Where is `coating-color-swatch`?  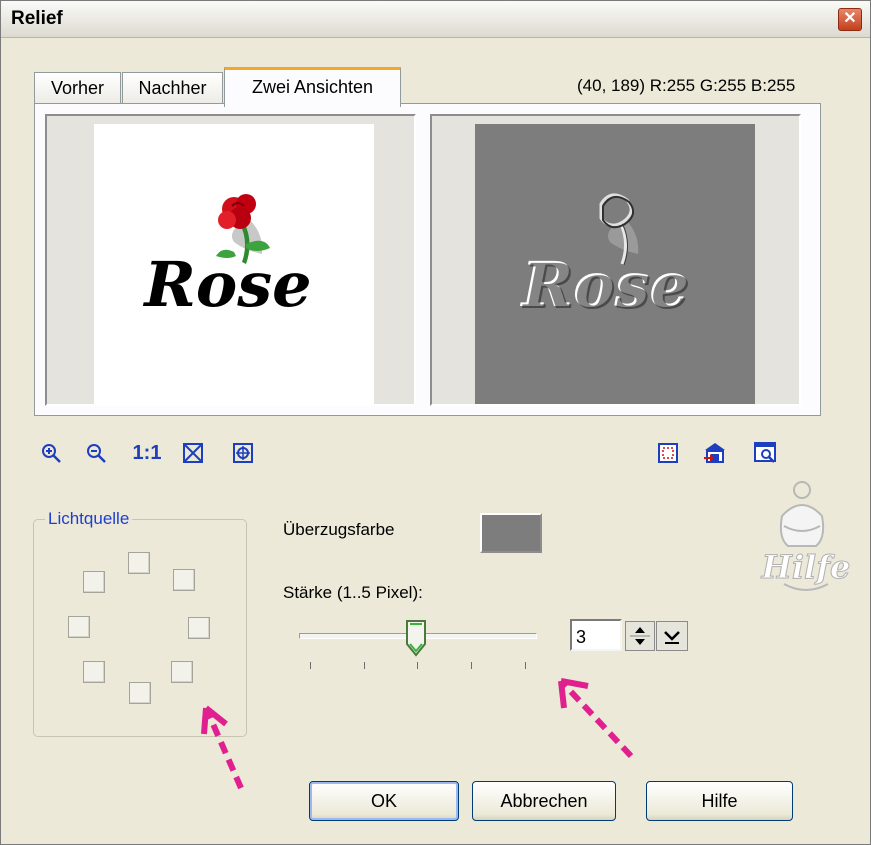 coating-color-swatch is located at coordinates (511, 533).